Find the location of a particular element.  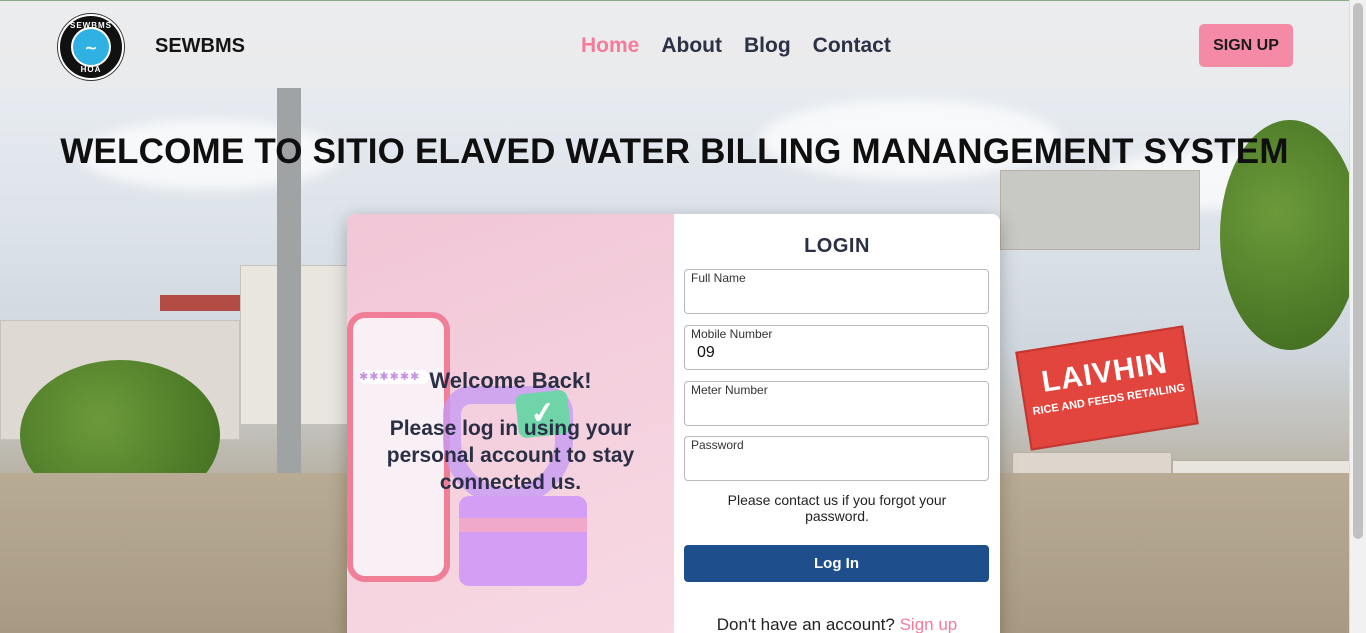

page-scrollbar is located at coordinates (1357, 316).